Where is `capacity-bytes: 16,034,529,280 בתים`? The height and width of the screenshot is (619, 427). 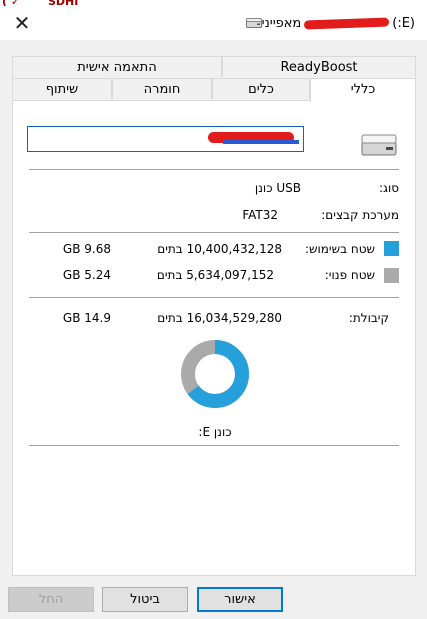 capacity-bytes: 16,034,529,280 בתים is located at coordinates (219, 318).